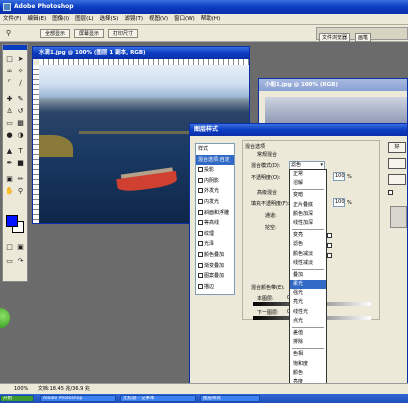 The image size is (408, 403). Describe the element at coordinates (308, 263) in the screenshot. I see `blend-mode-option-11: 线性减淡` at that location.